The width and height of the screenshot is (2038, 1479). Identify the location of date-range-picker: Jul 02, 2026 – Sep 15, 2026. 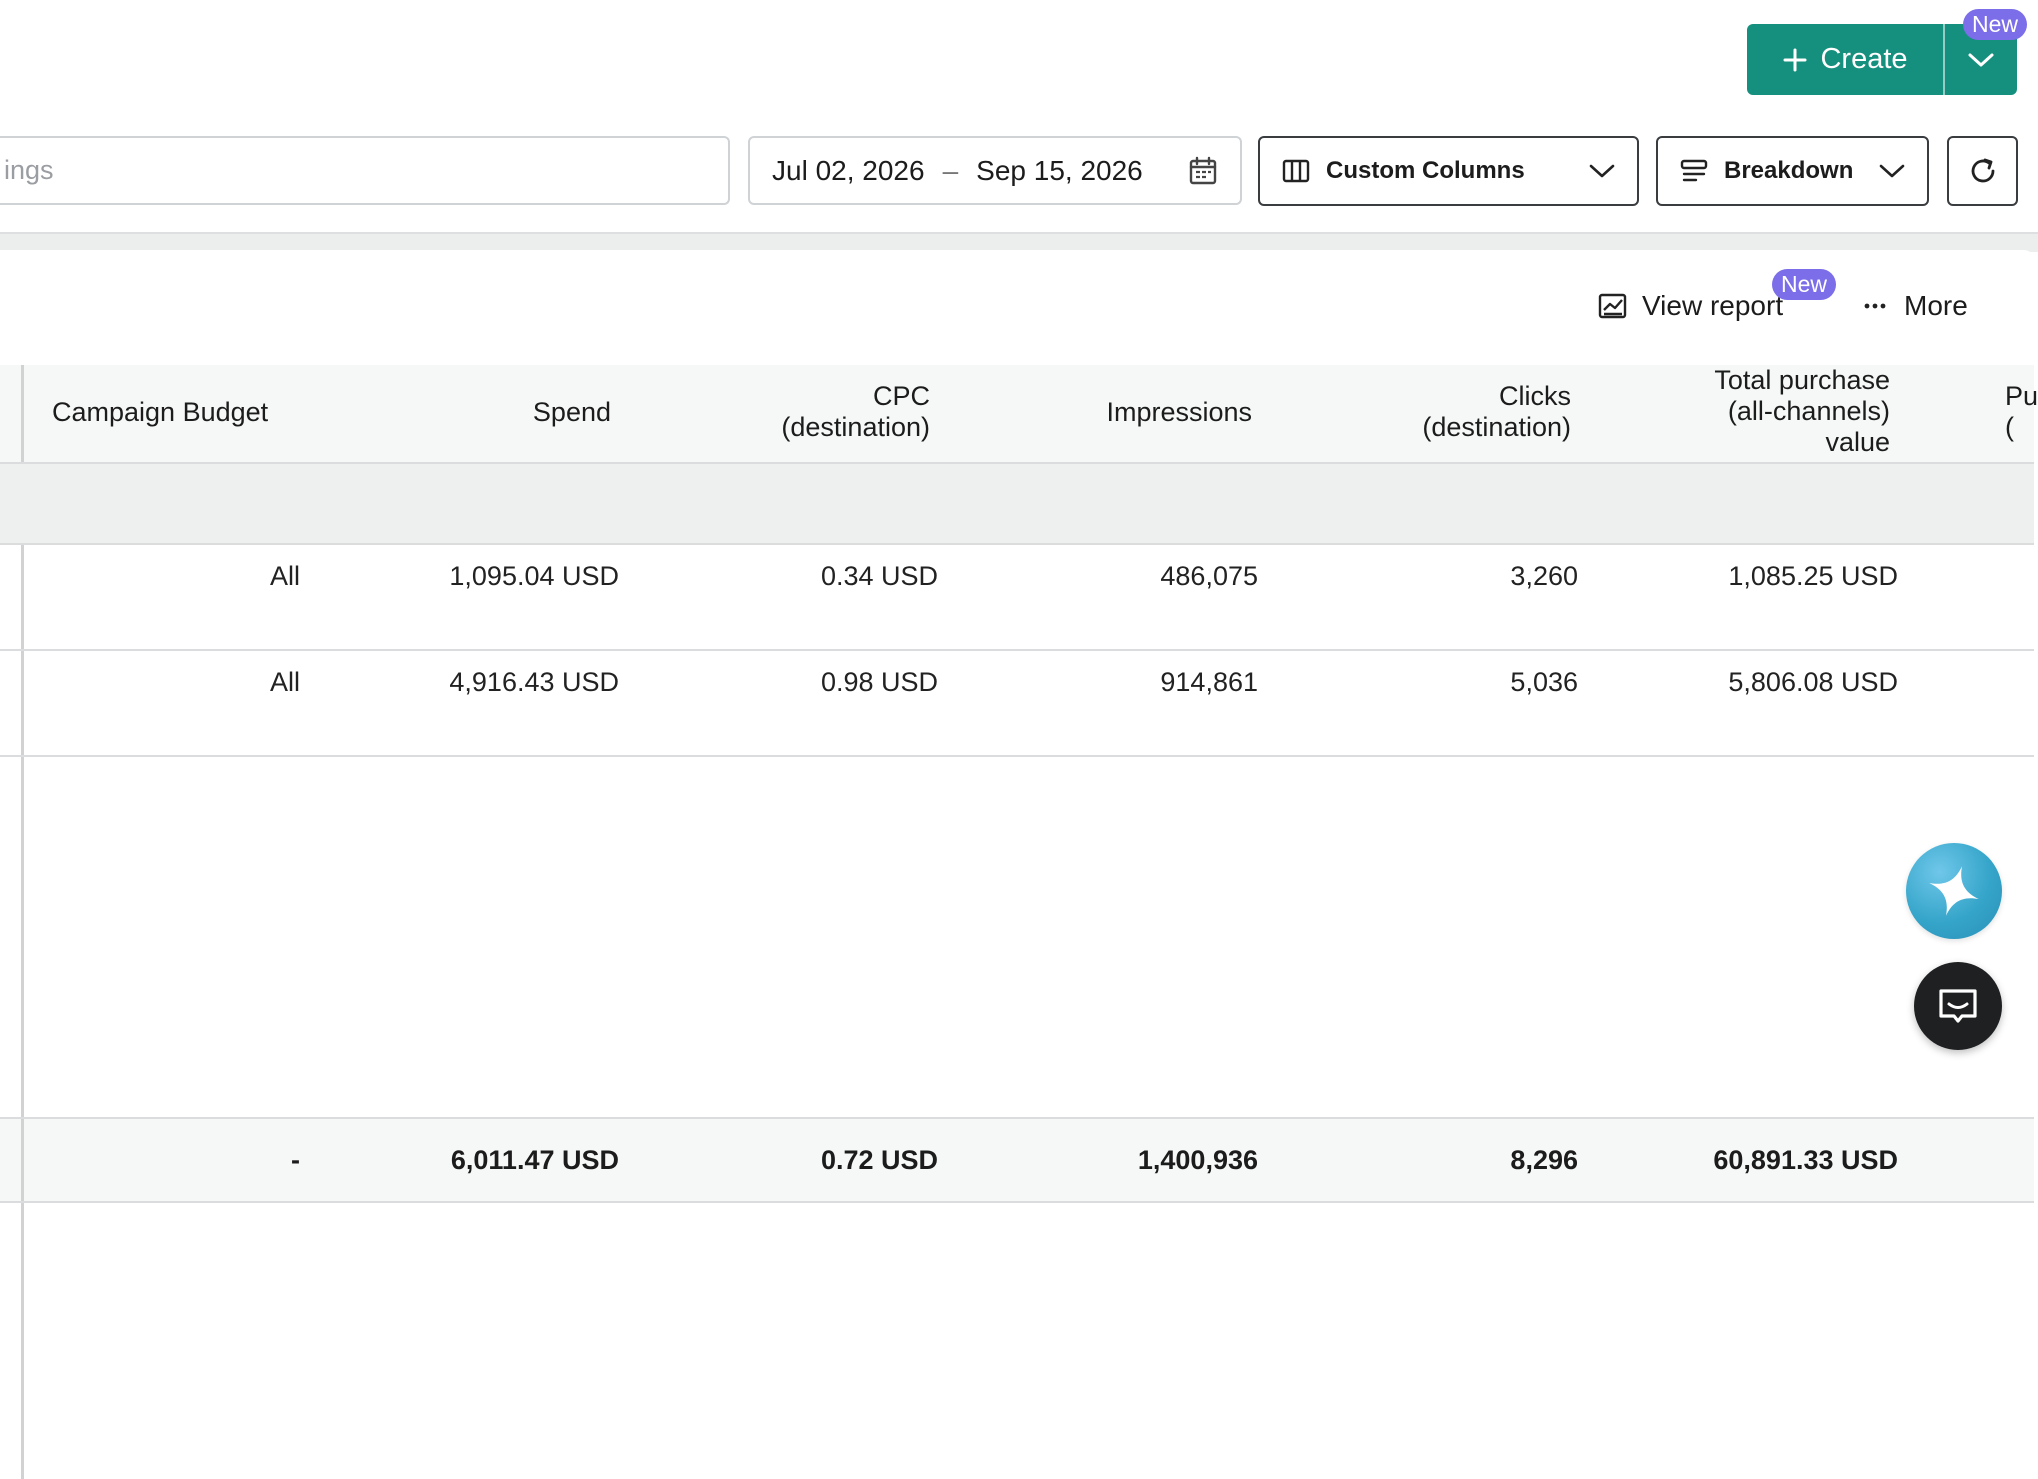
(995, 170).